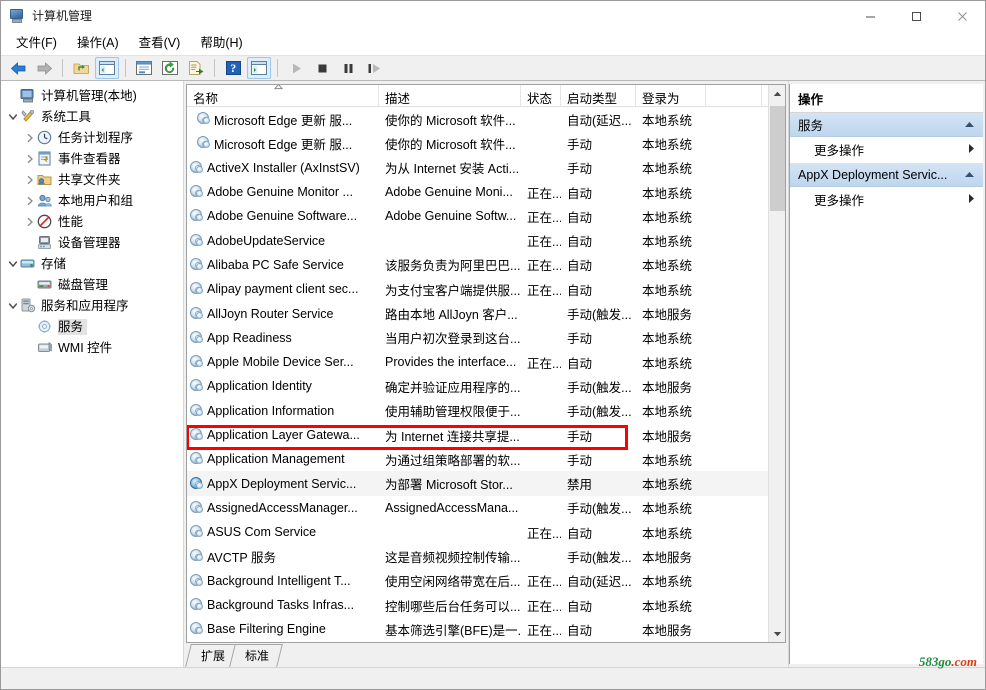 The image size is (986, 690). What do you see at coordinates (283, 95) in the screenshot?
I see `column-name: 名称` at bounding box center [283, 95].